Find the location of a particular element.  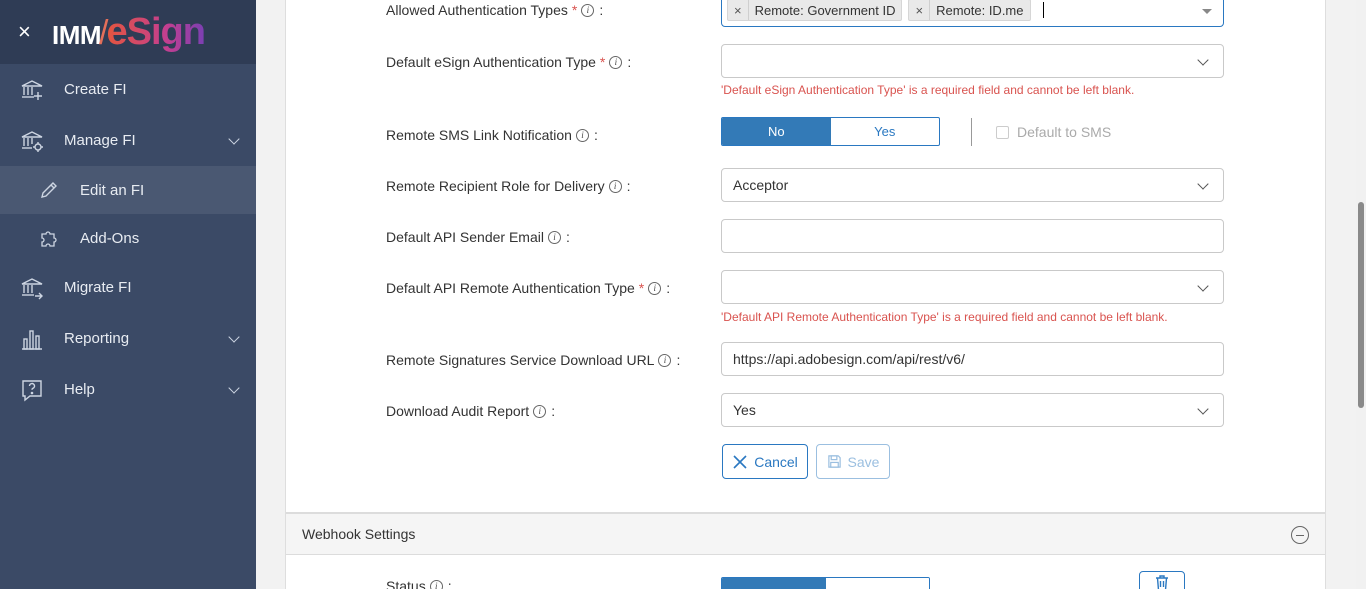

app-logo: IMM / eSign is located at coordinates (129, 32).